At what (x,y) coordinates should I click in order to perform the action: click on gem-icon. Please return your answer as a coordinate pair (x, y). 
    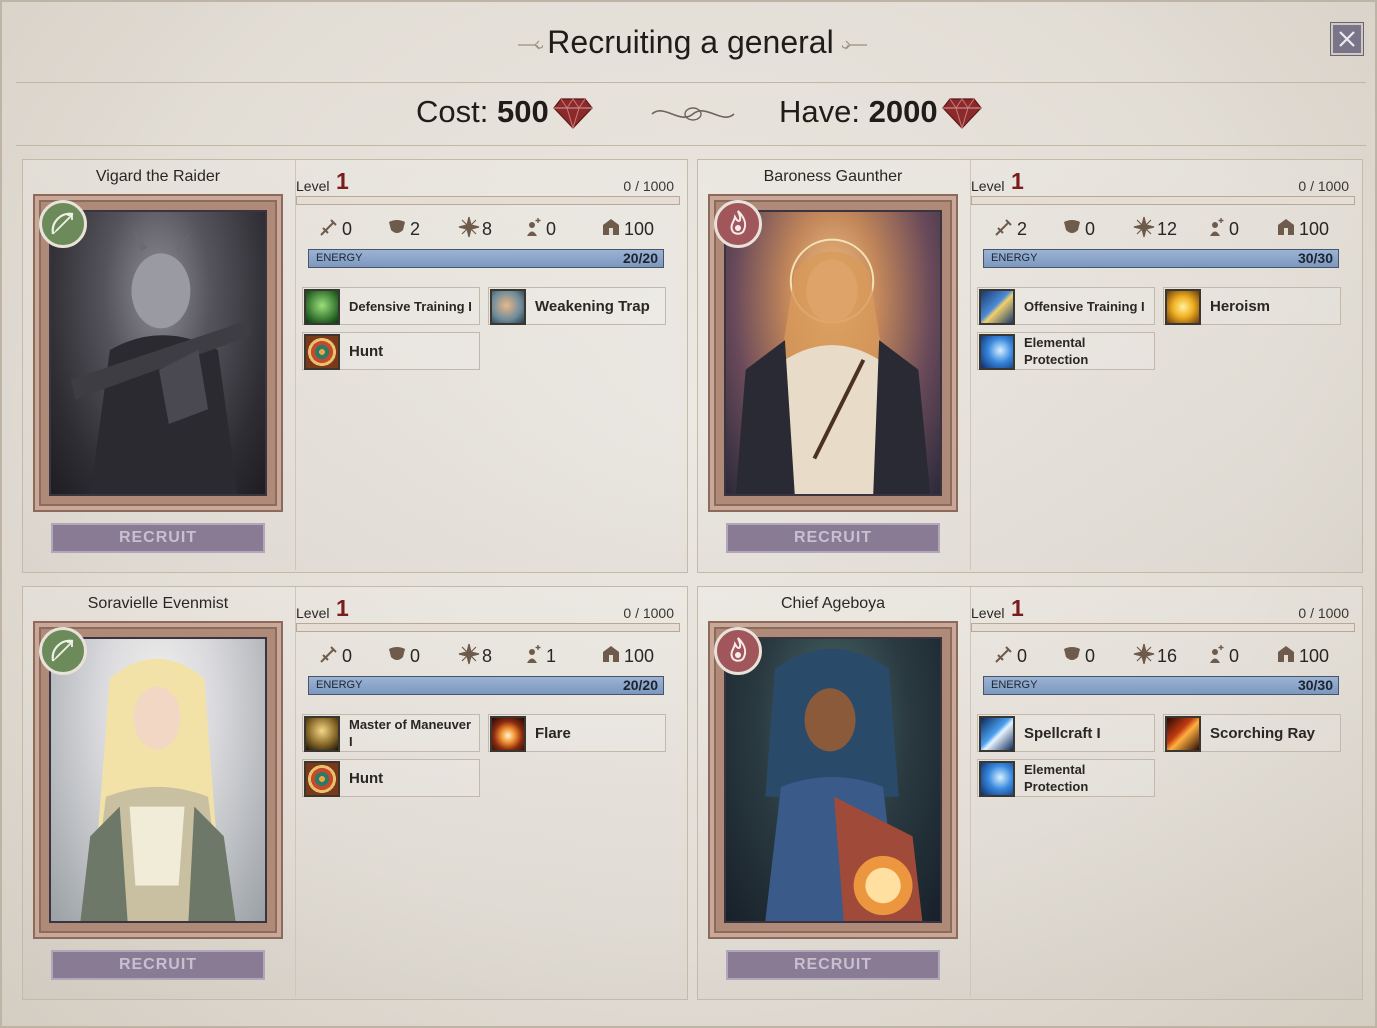
    Looking at the image, I should click on (573, 113).